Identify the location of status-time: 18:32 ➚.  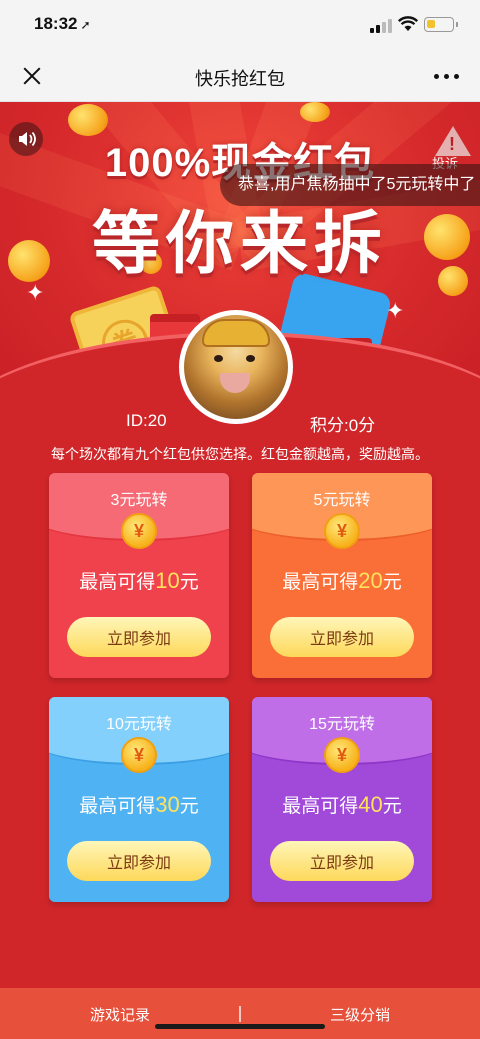
(62, 23).